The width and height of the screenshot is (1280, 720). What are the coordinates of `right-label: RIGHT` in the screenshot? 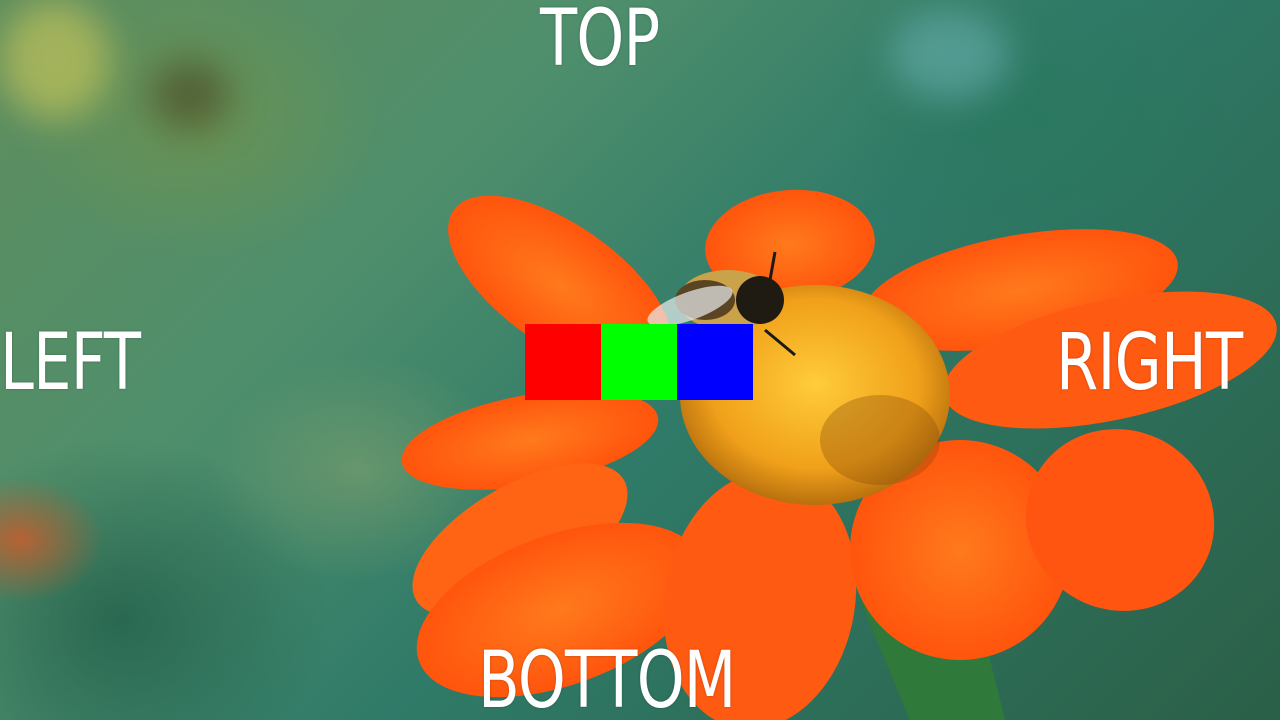 It's located at (1149, 363).